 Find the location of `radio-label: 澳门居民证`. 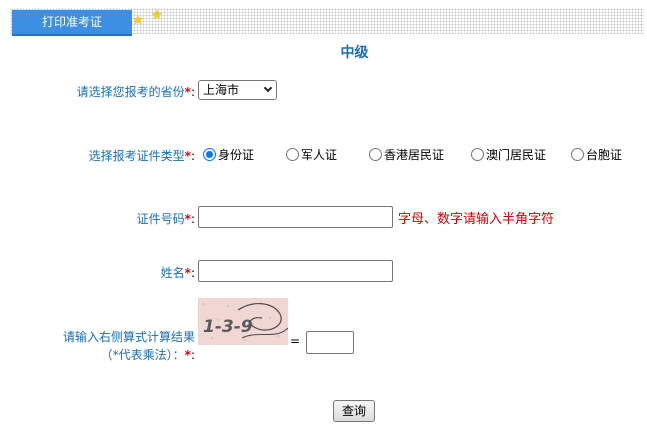

radio-label: 澳门居民证 is located at coordinates (516, 155).